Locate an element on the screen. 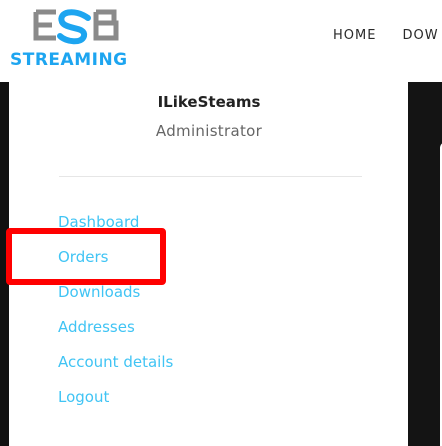  nav-home: HOME is located at coordinates (354, 35).